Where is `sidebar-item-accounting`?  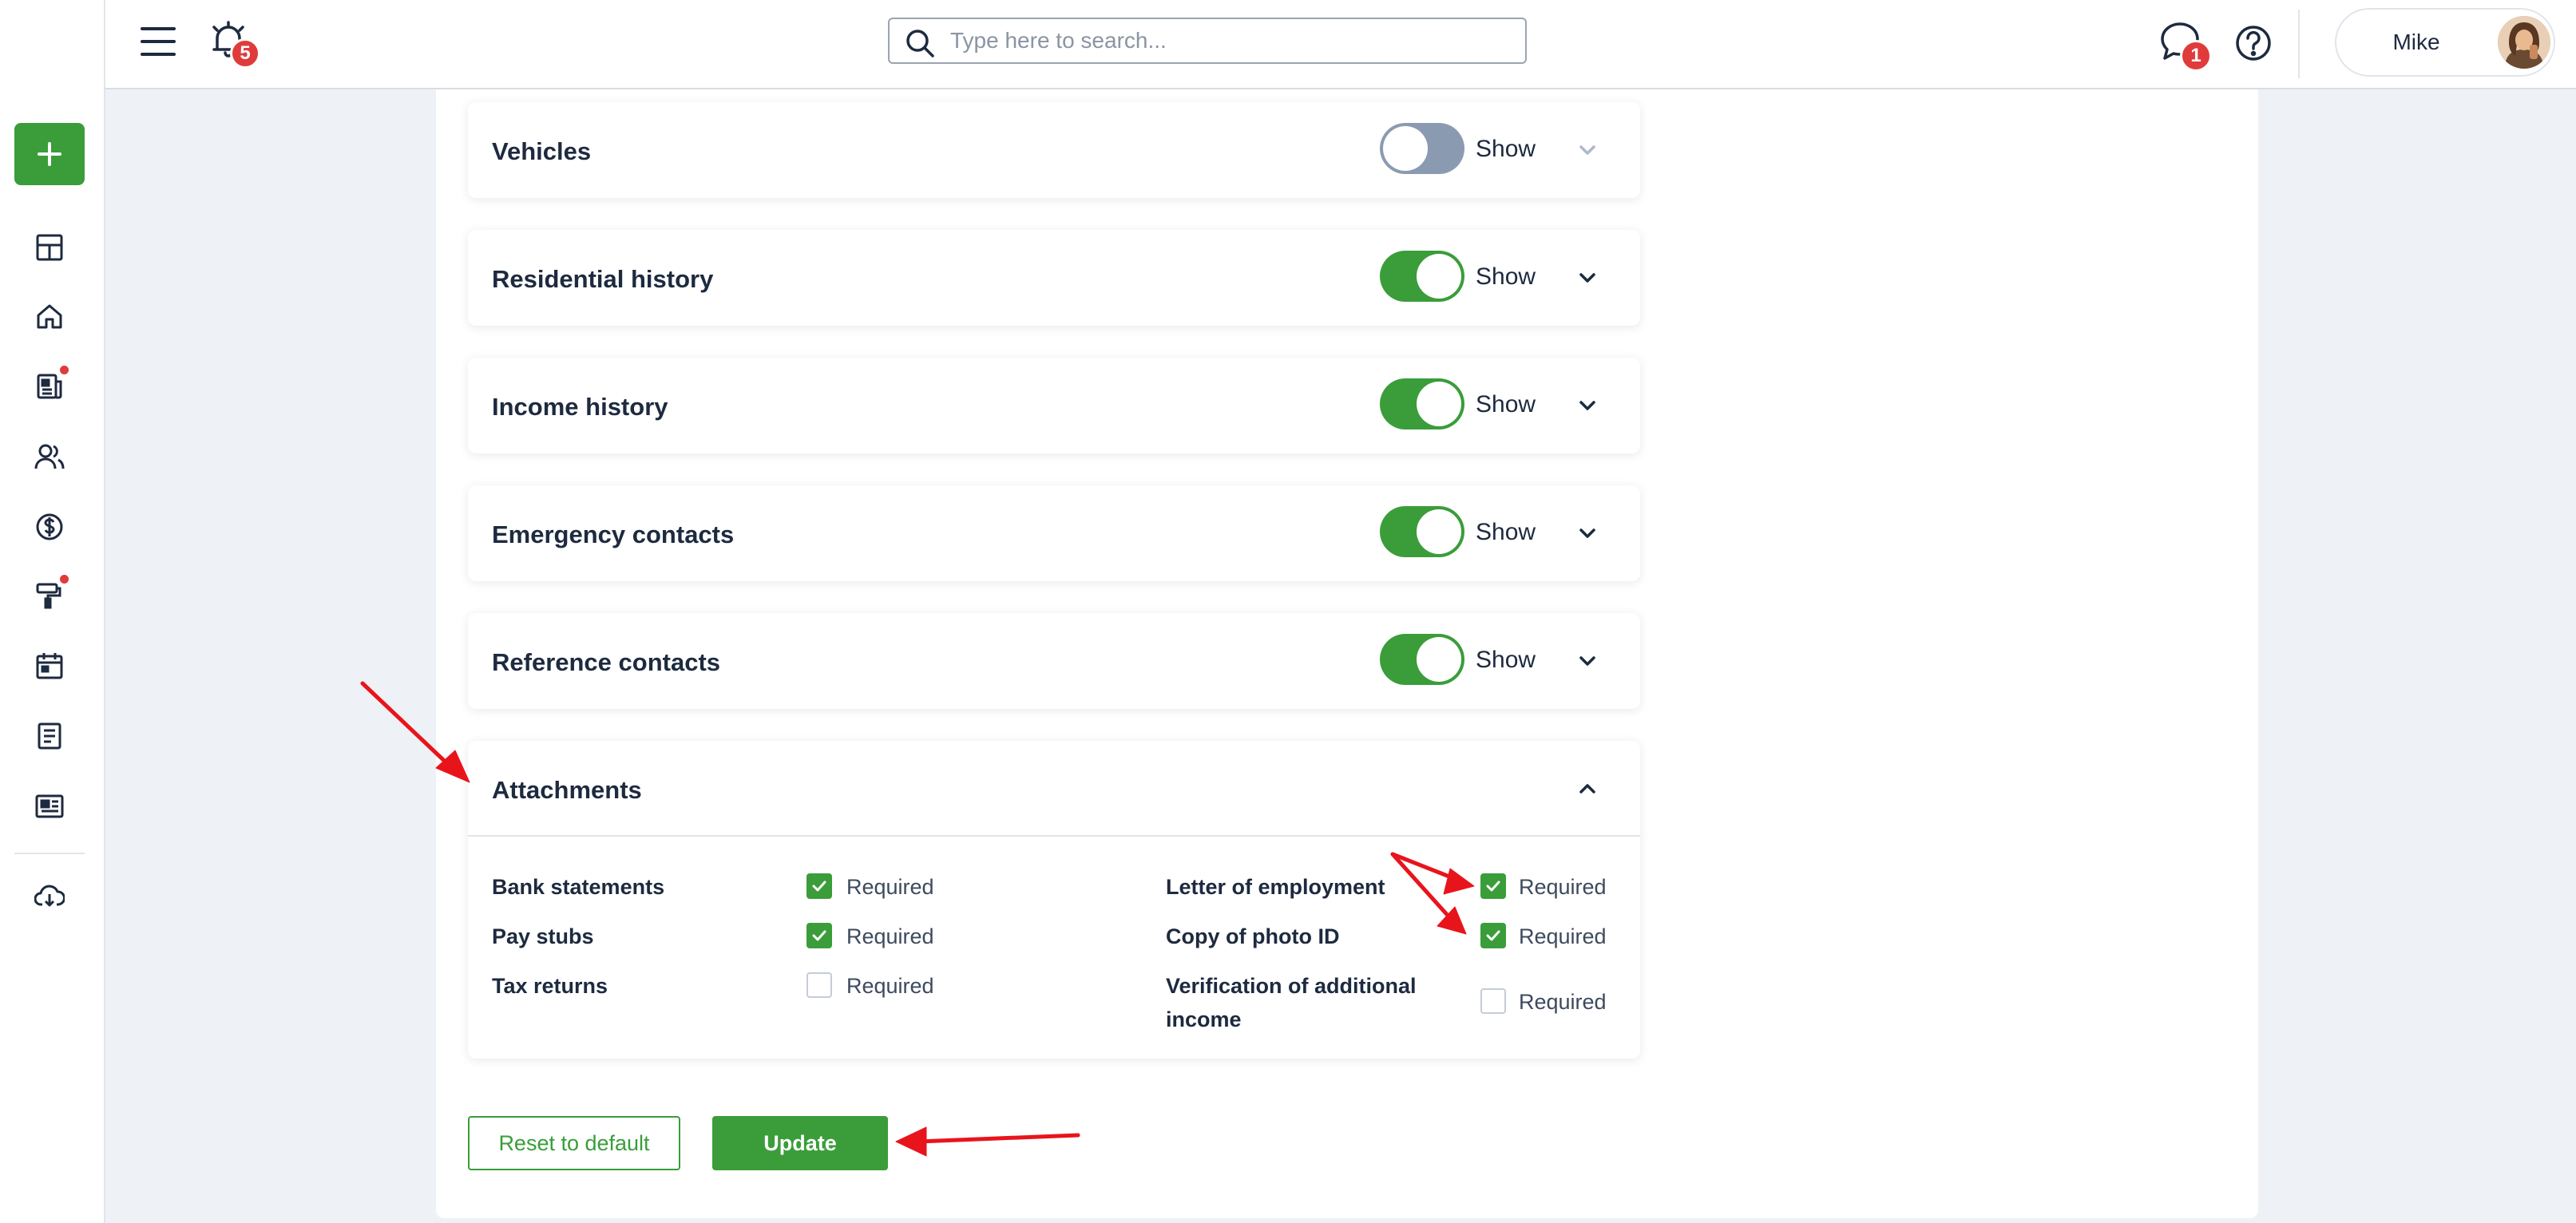
sidebar-item-accounting is located at coordinates (49, 526).